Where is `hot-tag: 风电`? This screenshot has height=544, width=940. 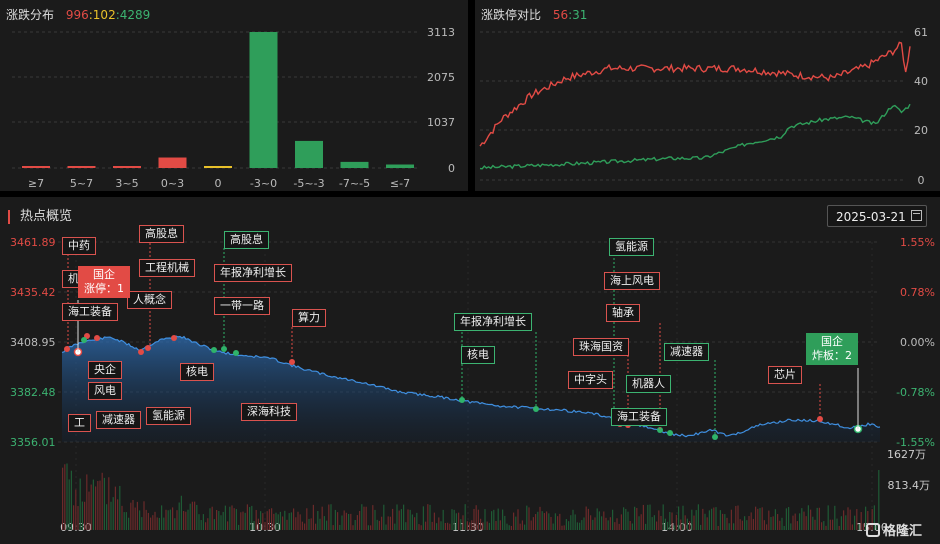 hot-tag: 风电 is located at coordinates (105, 391).